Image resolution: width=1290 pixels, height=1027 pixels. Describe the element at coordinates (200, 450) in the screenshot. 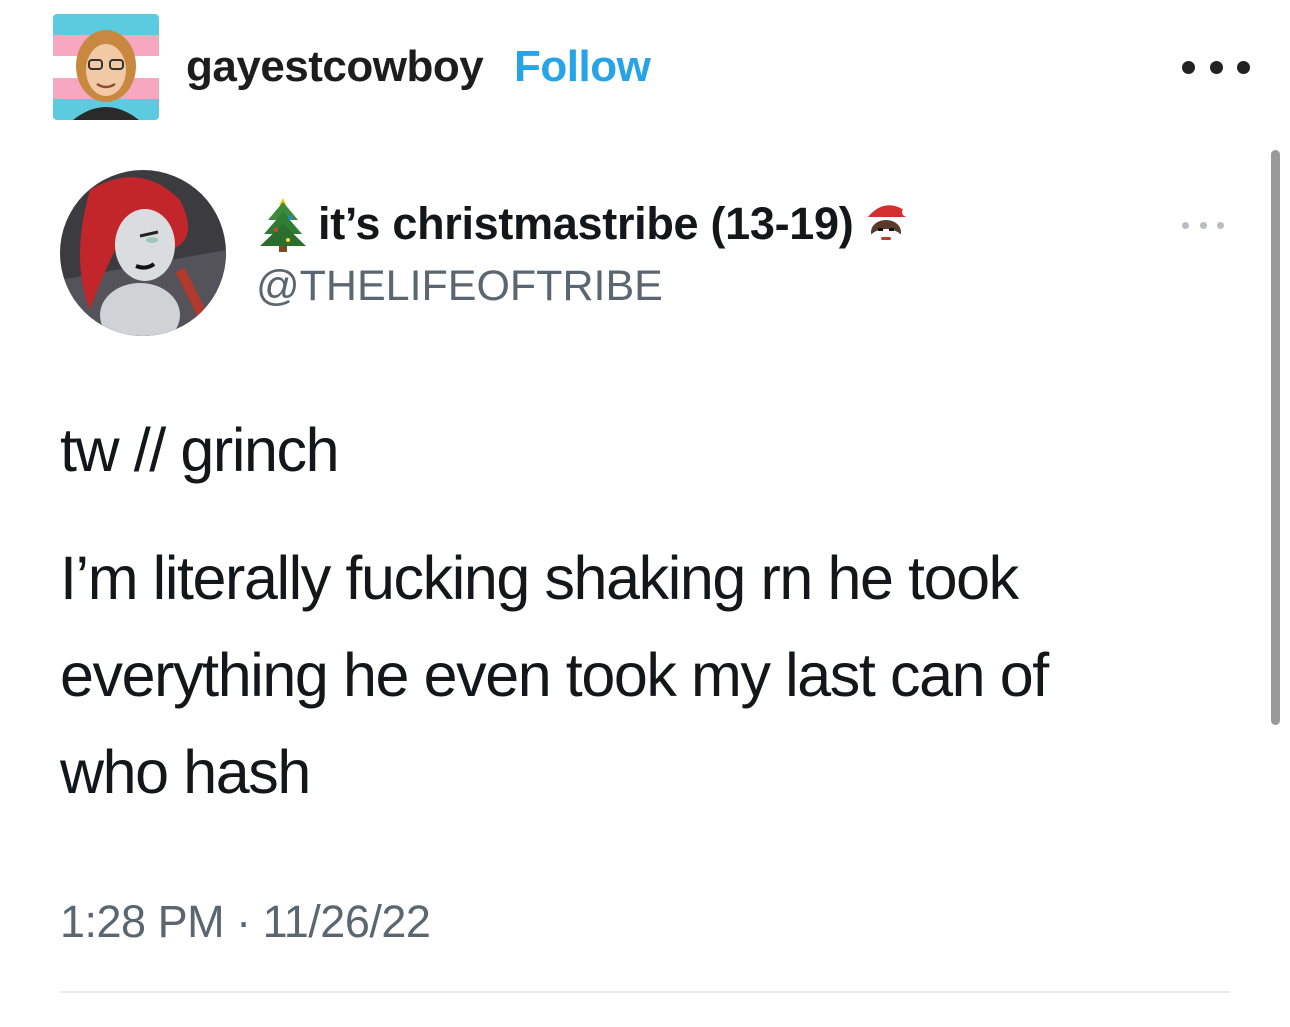

I see `tweet-text-line: tw // grinch` at that location.